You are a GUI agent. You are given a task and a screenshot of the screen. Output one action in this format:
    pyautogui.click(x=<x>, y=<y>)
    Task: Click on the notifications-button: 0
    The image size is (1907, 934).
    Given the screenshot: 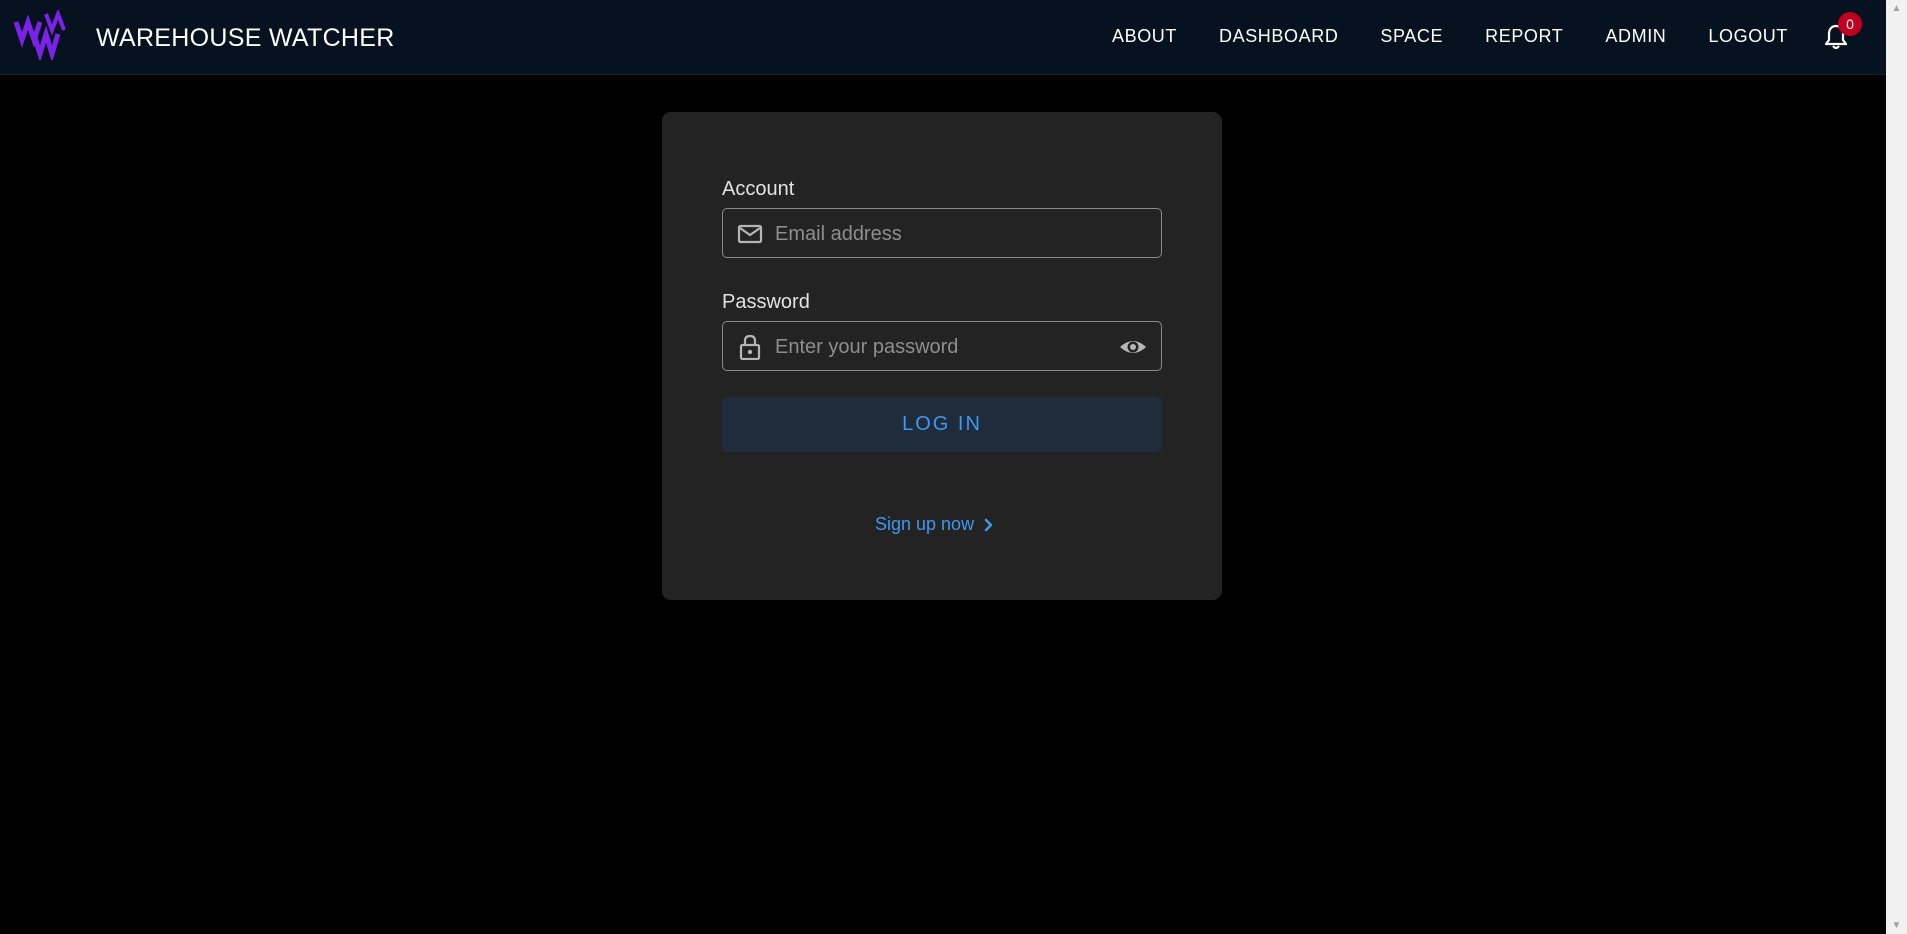 What is the action you would take?
    pyautogui.click(x=1842, y=33)
    